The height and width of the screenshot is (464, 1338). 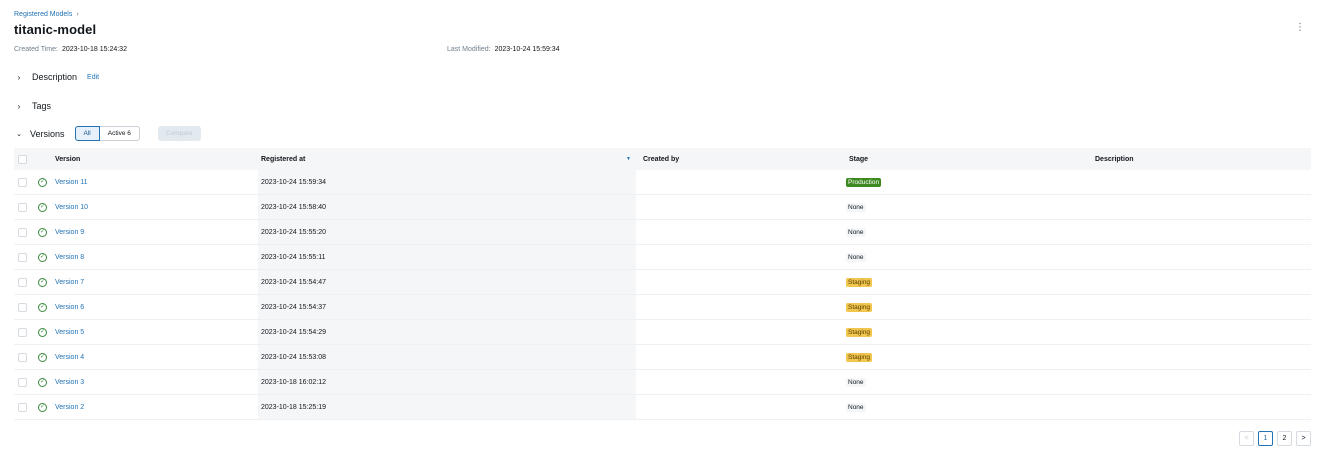 I want to click on filter-active-button: Active 6, so click(x=119, y=133).